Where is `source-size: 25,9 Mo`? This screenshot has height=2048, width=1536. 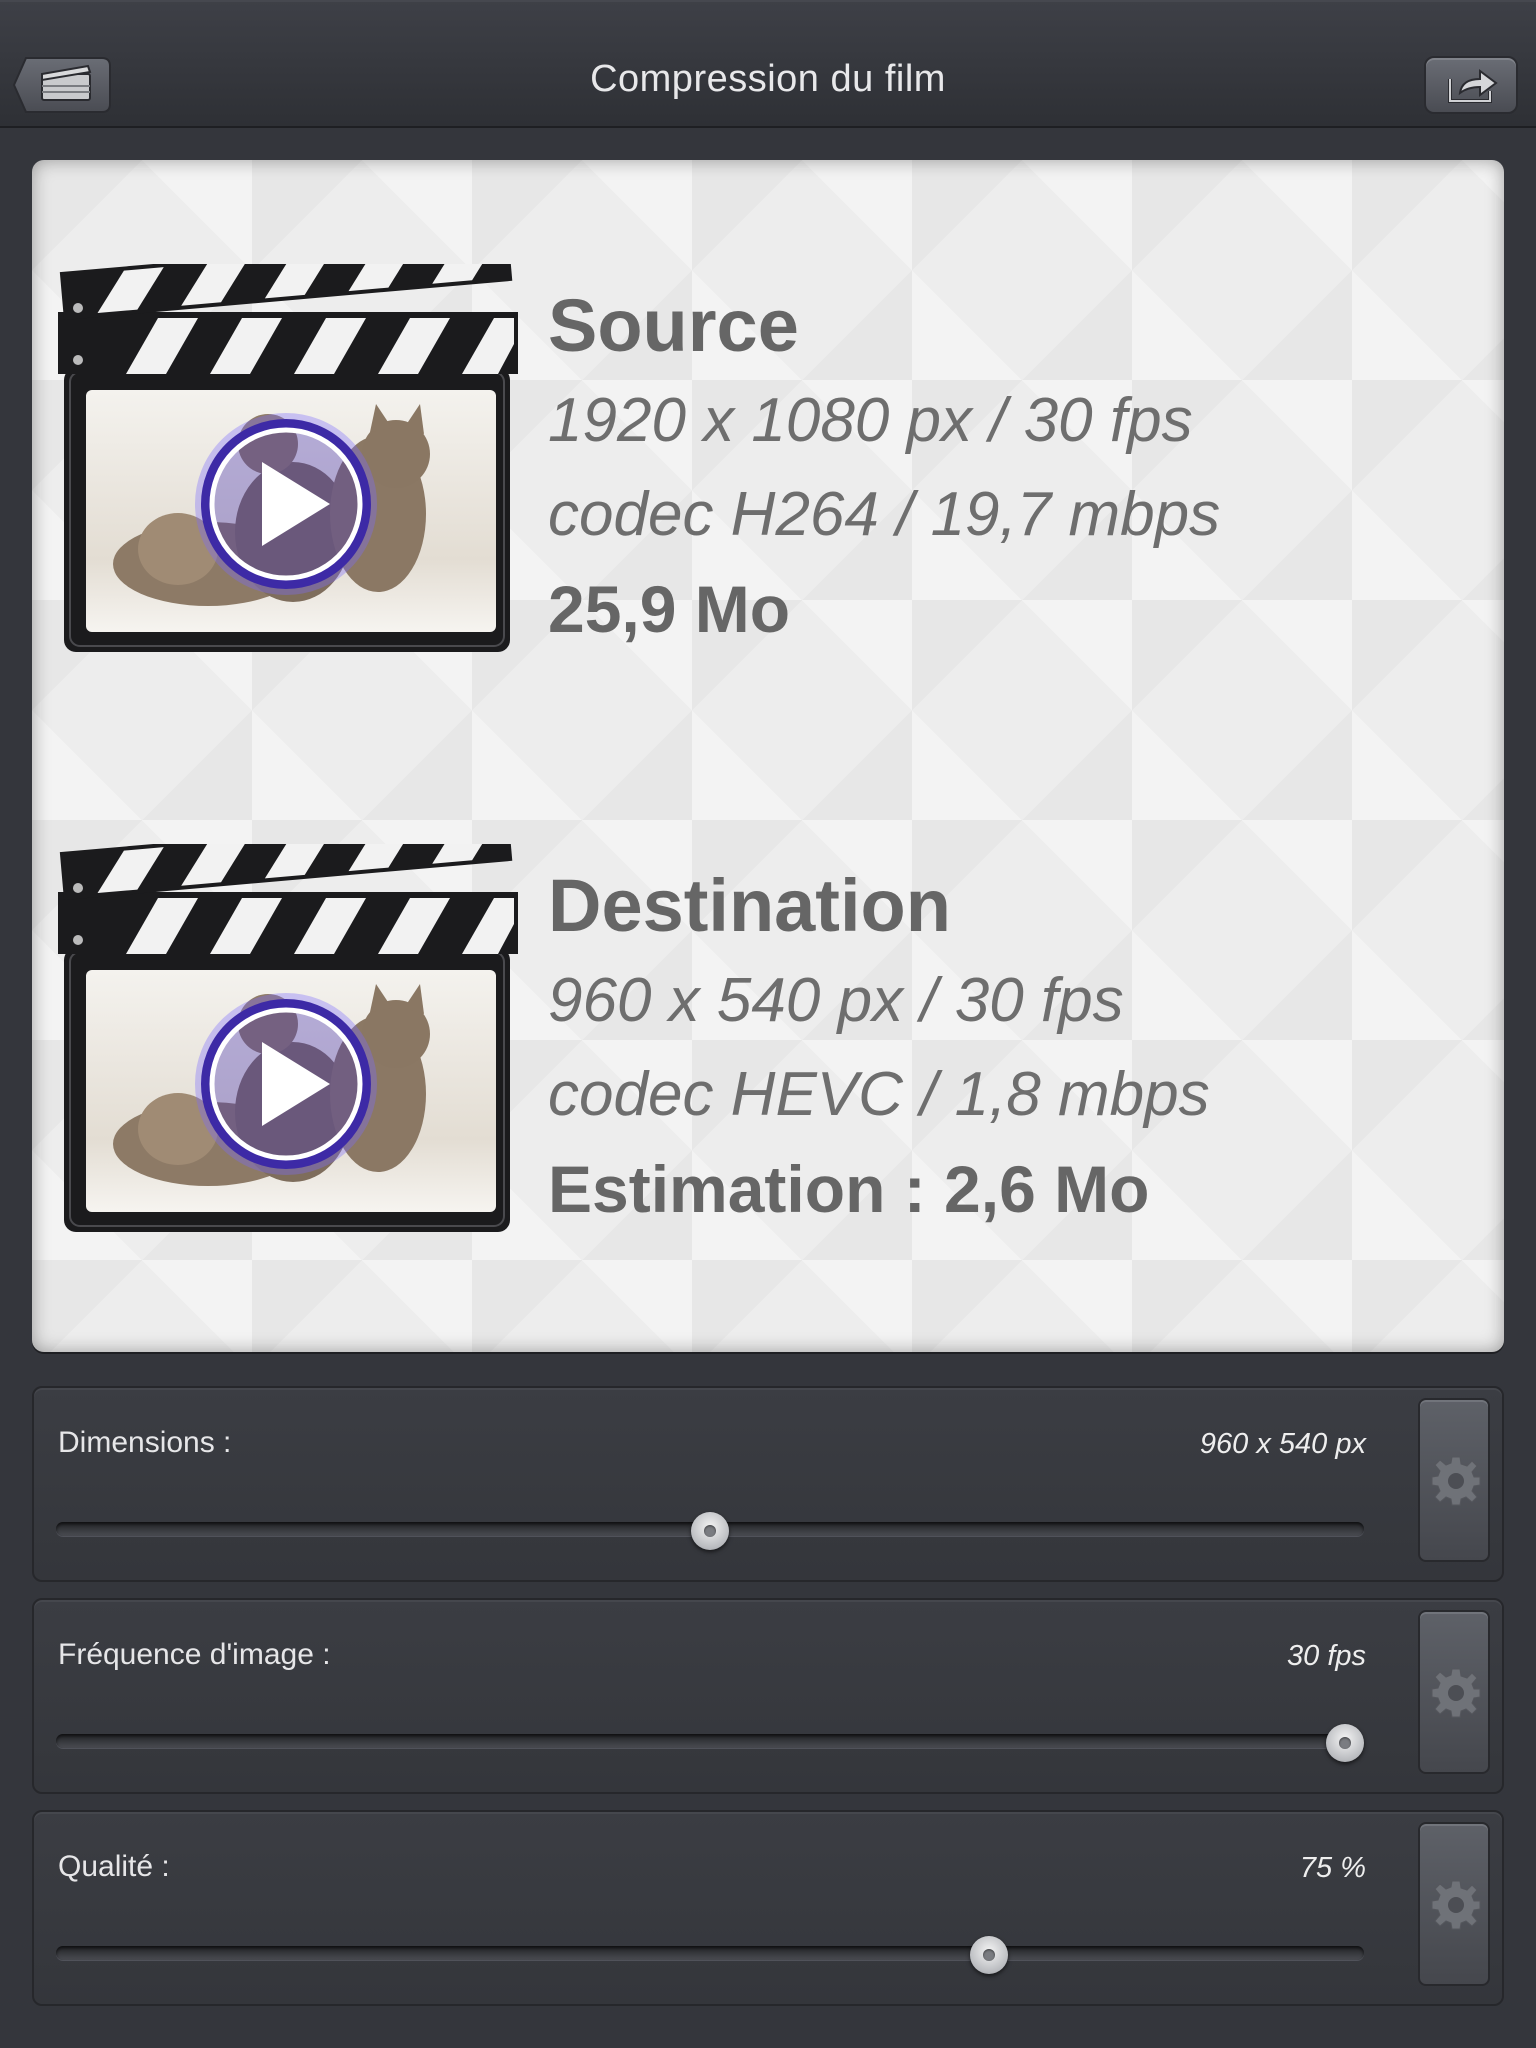 source-size: 25,9 Mo is located at coordinates (669, 609).